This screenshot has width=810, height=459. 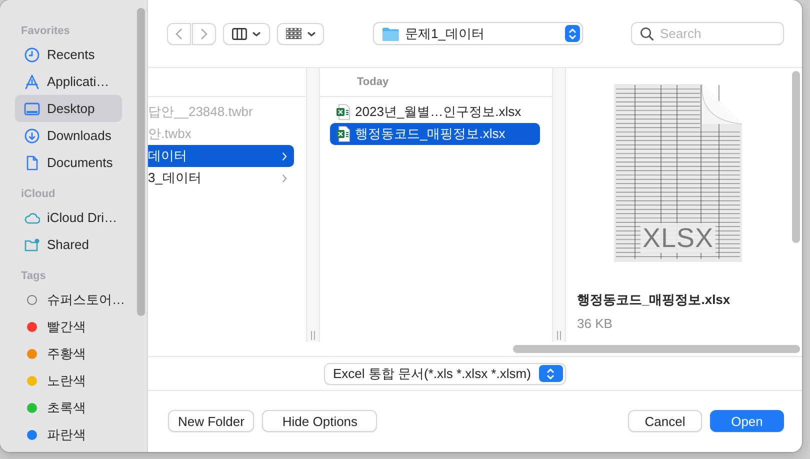 What do you see at coordinates (68, 108) in the screenshot?
I see `sidebar-item: Desktop` at bounding box center [68, 108].